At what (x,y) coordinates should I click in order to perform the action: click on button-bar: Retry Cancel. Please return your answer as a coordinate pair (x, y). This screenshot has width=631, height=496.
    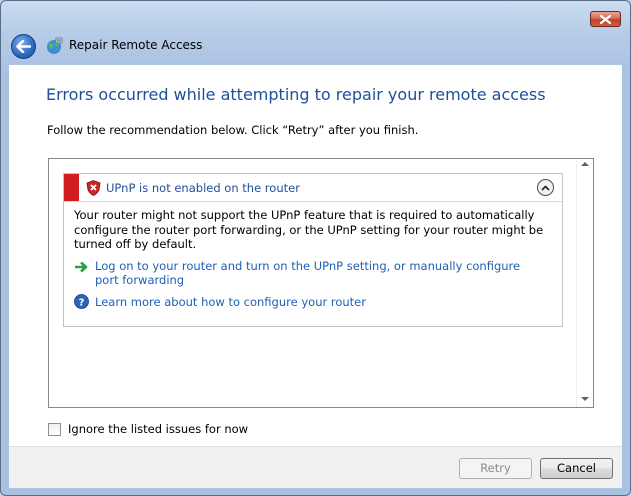
    Looking at the image, I should click on (315, 467).